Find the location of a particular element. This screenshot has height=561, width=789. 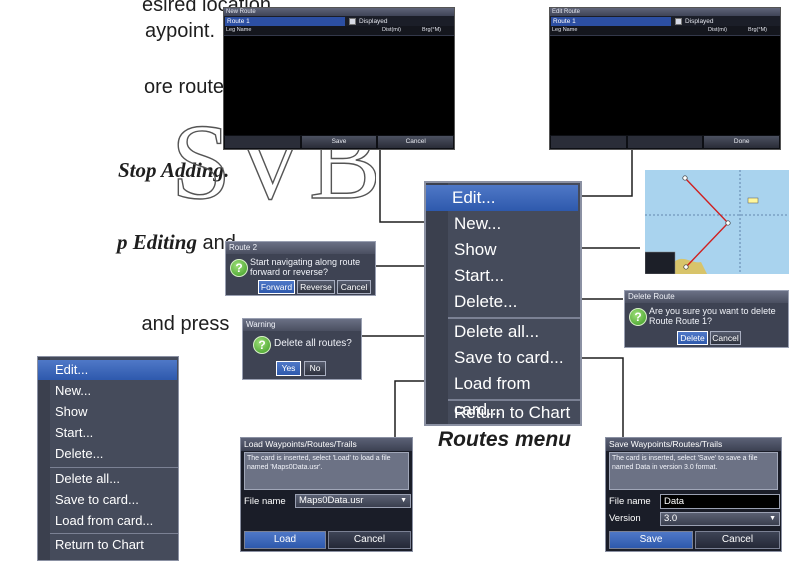

menu-item-return-to-chart: Return to Chart is located at coordinates (515, 413).